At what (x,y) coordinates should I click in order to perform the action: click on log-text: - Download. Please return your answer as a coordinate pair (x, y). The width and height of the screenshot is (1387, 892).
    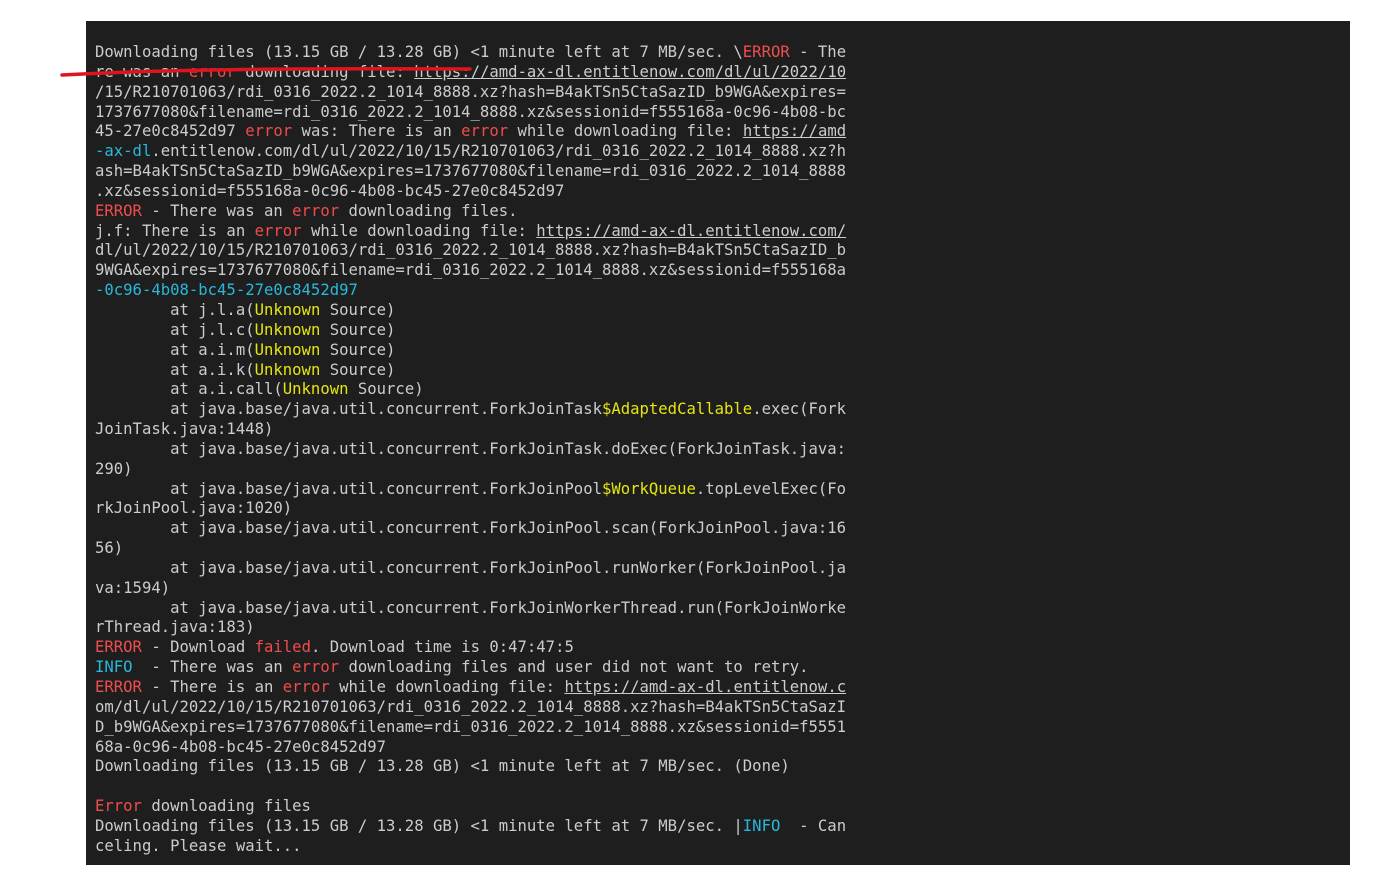
    Looking at the image, I should click on (198, 647).